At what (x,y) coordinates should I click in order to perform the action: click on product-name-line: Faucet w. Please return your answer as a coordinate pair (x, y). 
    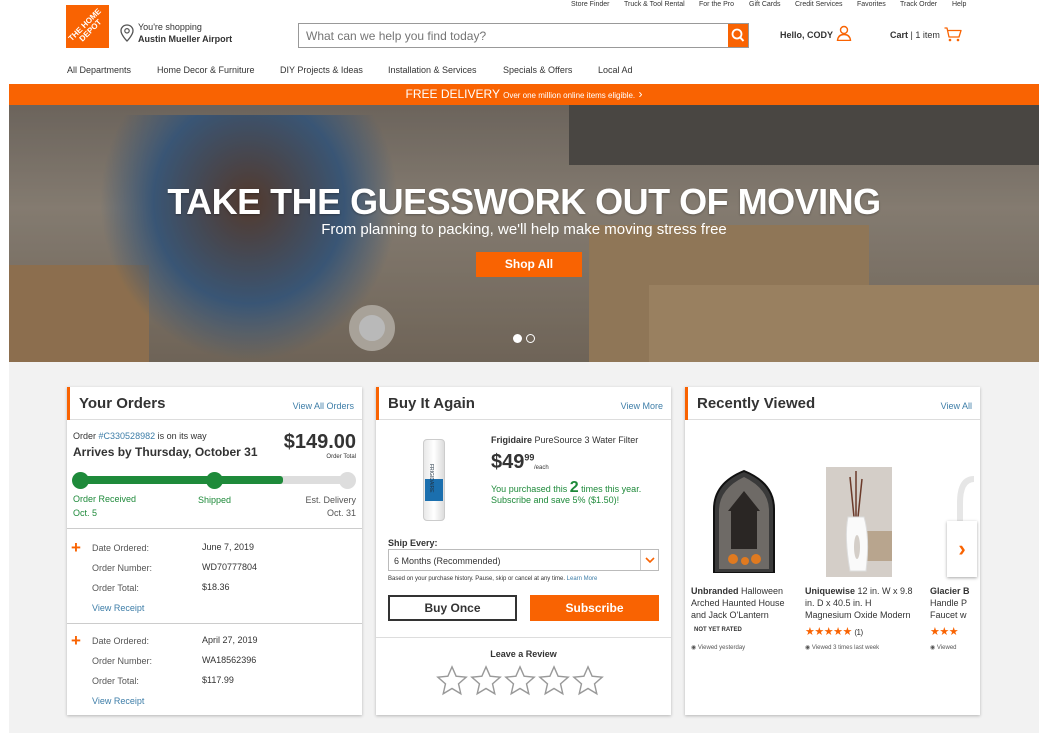
    Looking at the image, I should click on (948, 615).